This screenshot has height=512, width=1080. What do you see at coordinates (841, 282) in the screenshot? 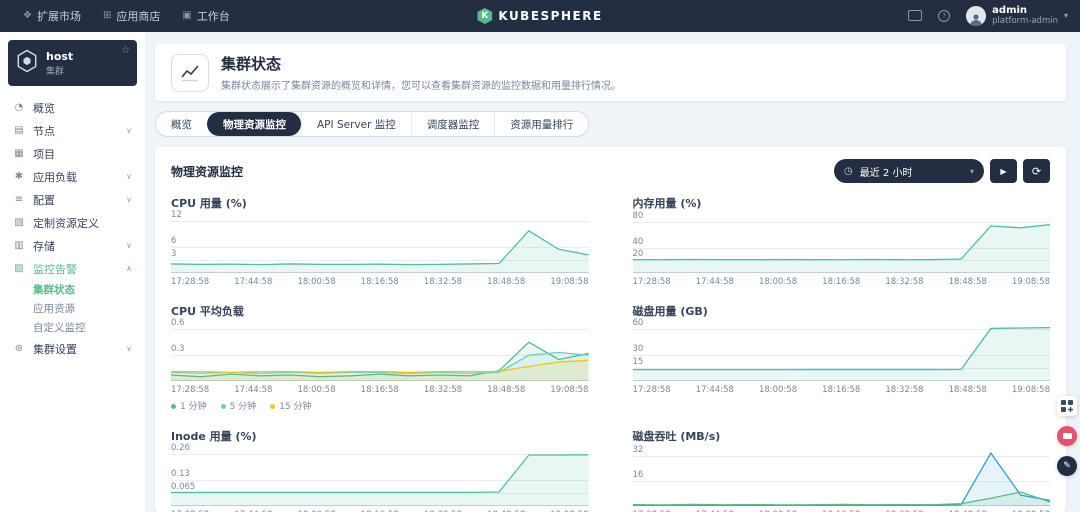
I see `x-tick-label: 18:16:58` at bounding box center [841, 282].